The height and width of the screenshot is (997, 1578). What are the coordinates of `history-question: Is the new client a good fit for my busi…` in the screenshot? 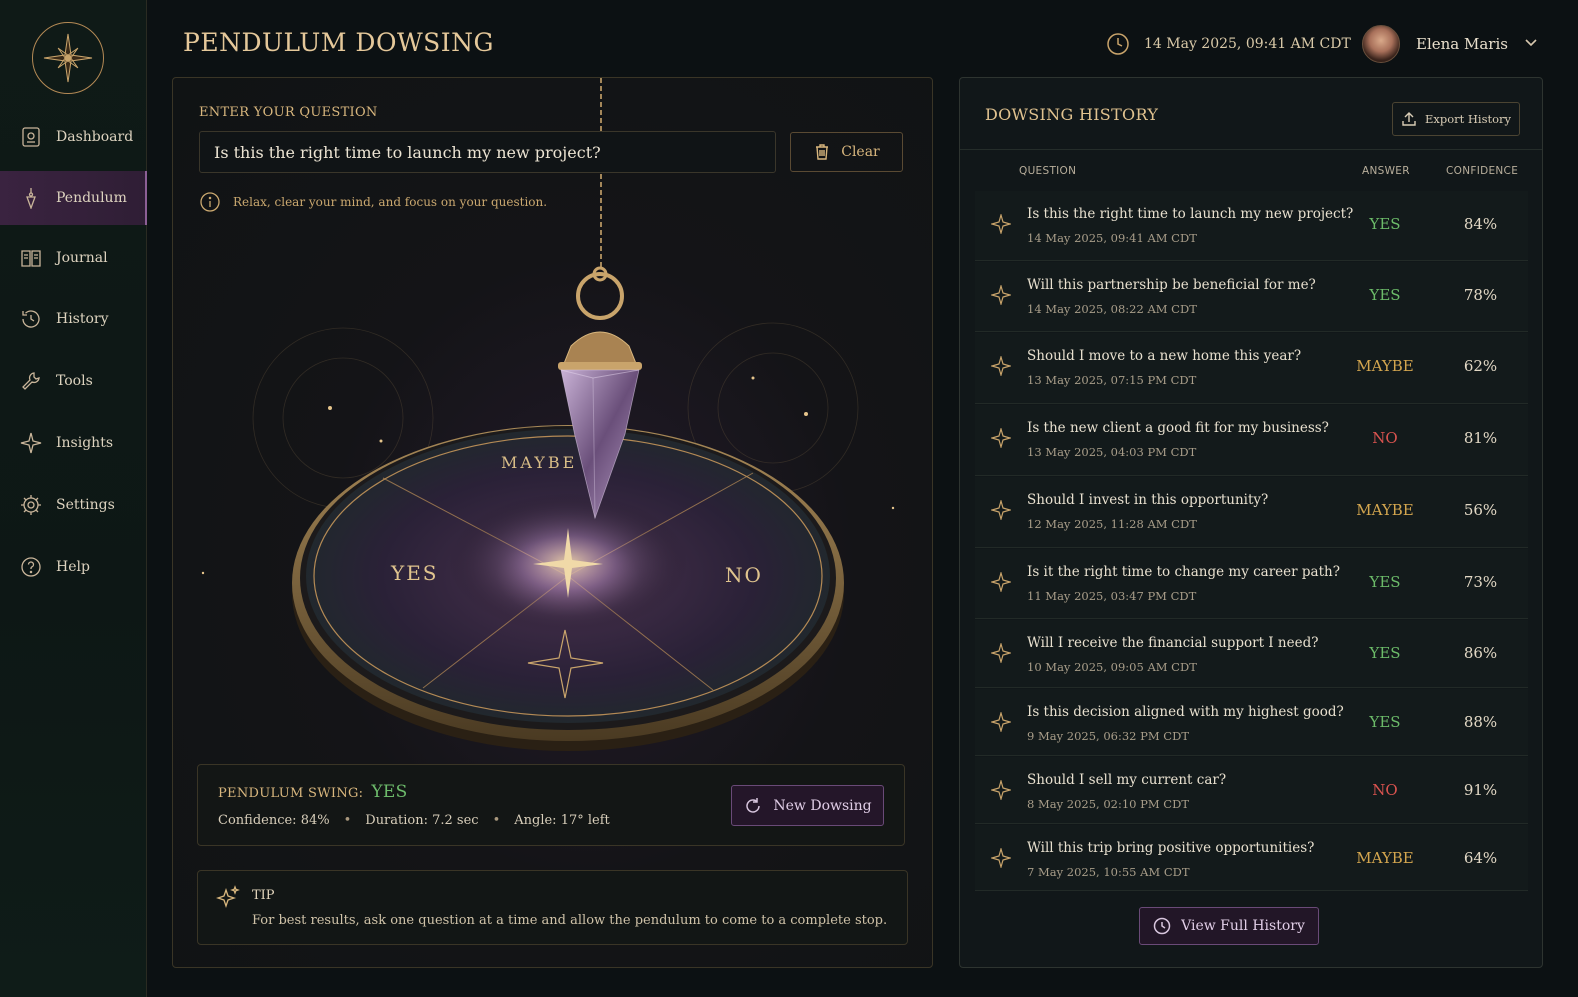 It's located at (1178, 428).